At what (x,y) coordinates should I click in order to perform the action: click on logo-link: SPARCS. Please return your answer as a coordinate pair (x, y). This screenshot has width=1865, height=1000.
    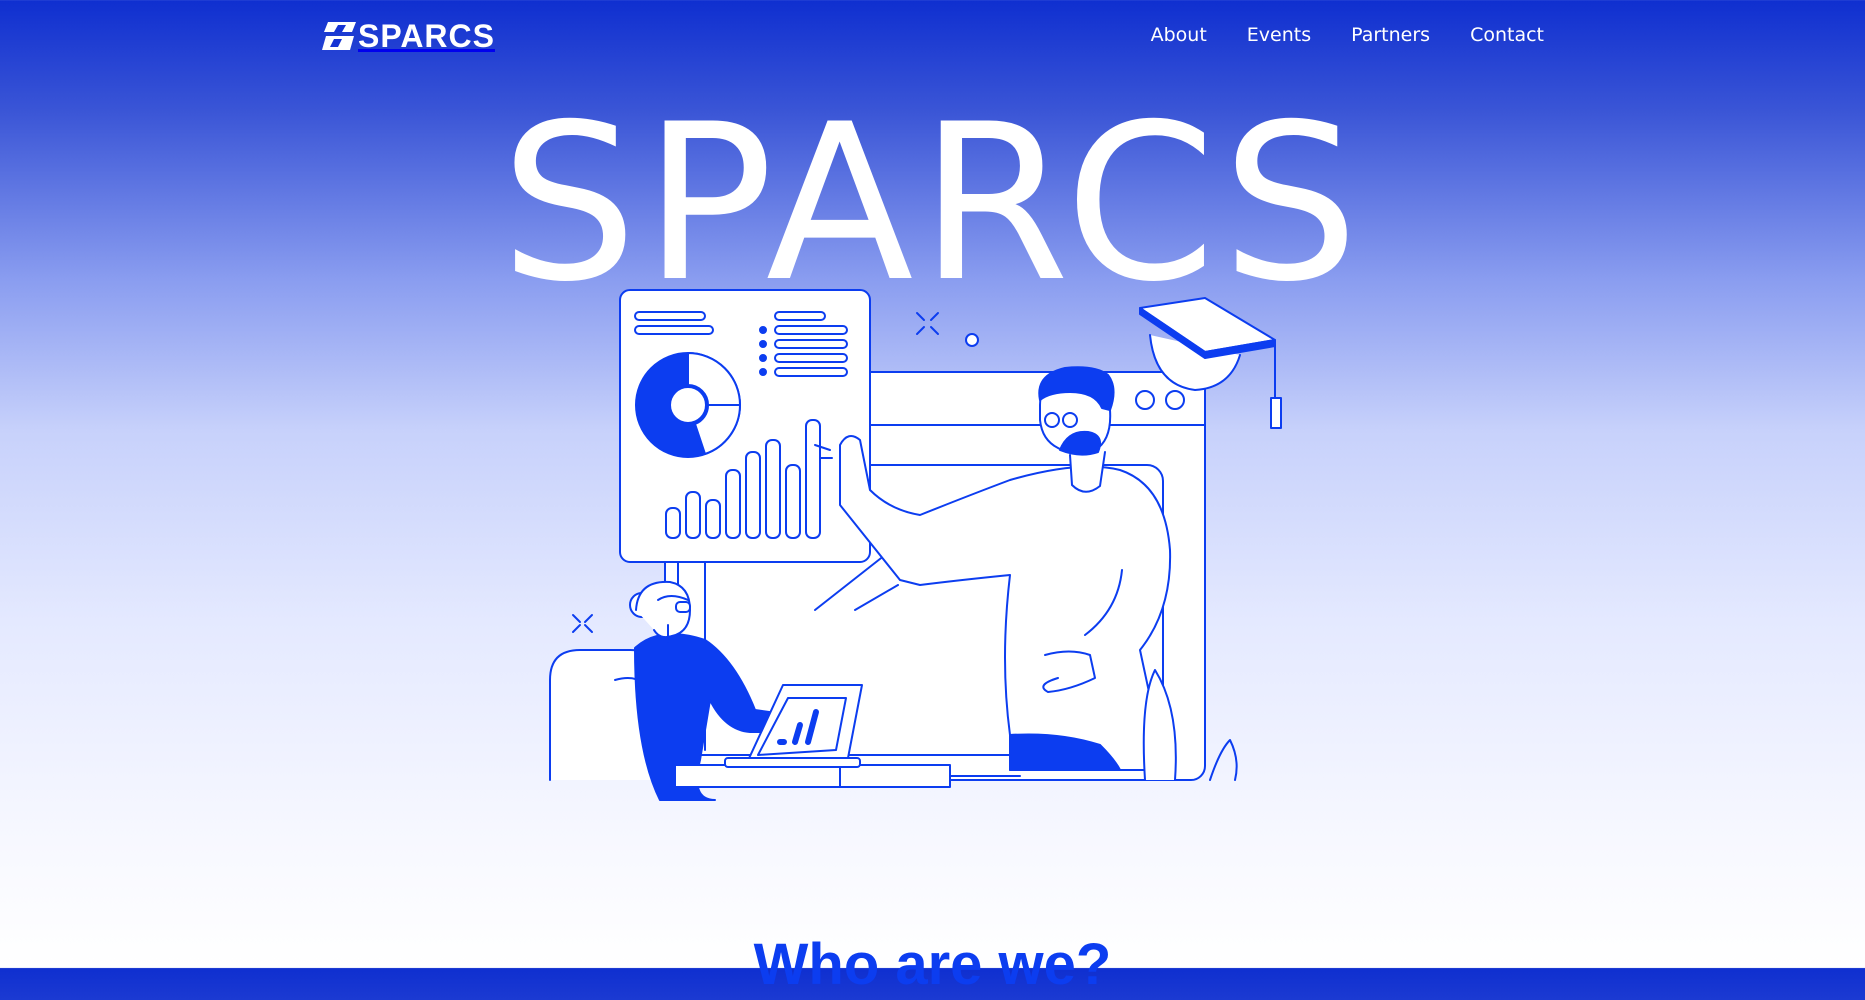
    Looking at the image, I should click on (420, 36).